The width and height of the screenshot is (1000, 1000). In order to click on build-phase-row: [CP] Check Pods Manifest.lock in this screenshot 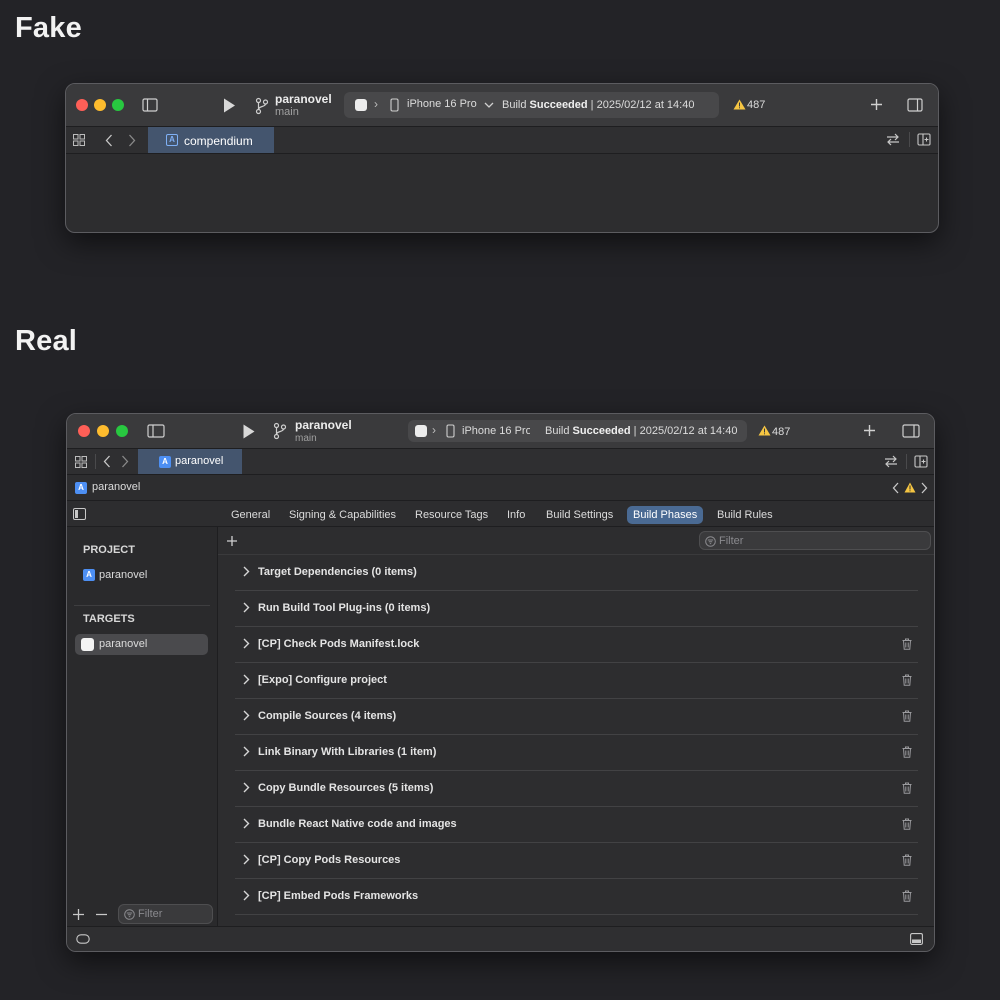, I will do `click(576, 645)`.